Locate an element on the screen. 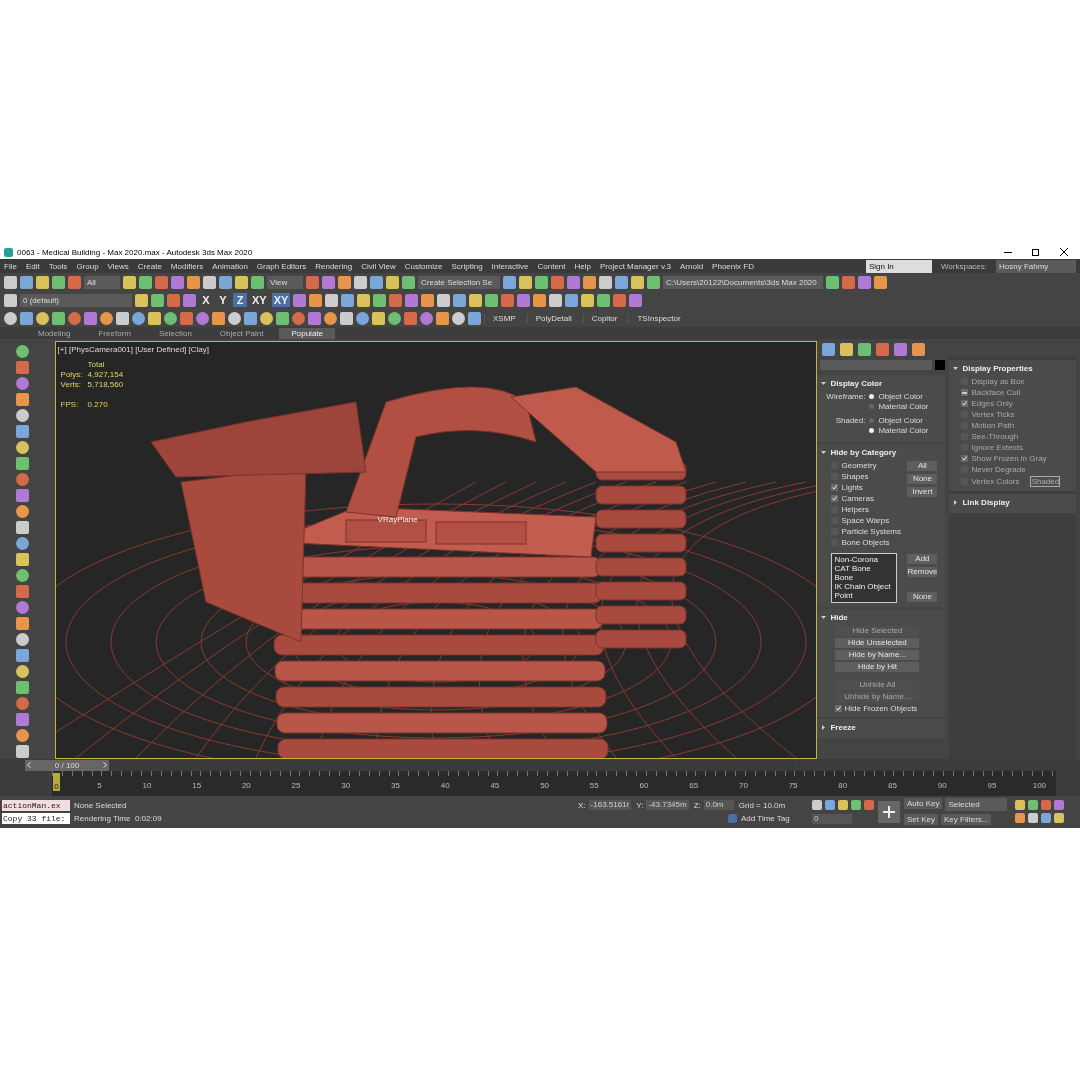 This screenshot has height=1080, width=1080. list-item: Non-Corona is located at coordinates (864, 559).